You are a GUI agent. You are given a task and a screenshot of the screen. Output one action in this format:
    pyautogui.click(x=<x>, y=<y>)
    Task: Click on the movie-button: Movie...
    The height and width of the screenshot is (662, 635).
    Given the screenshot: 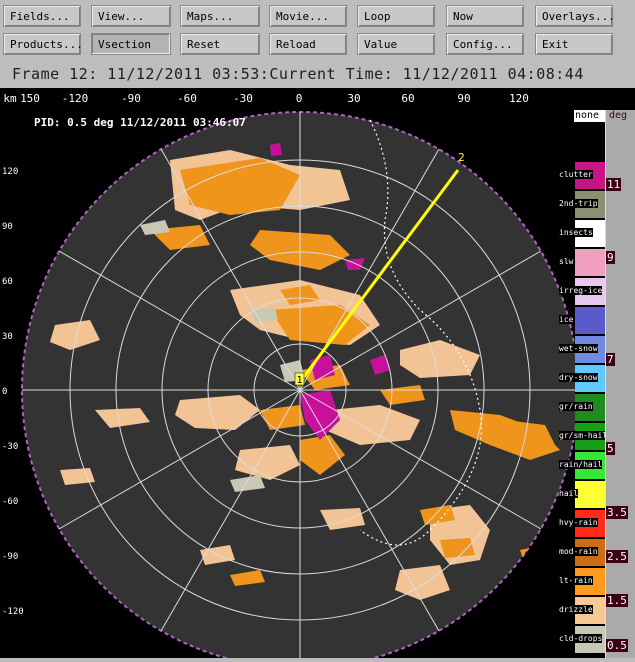 What is the action you would take?
    pyautogui.click(x=308, y=16)
    